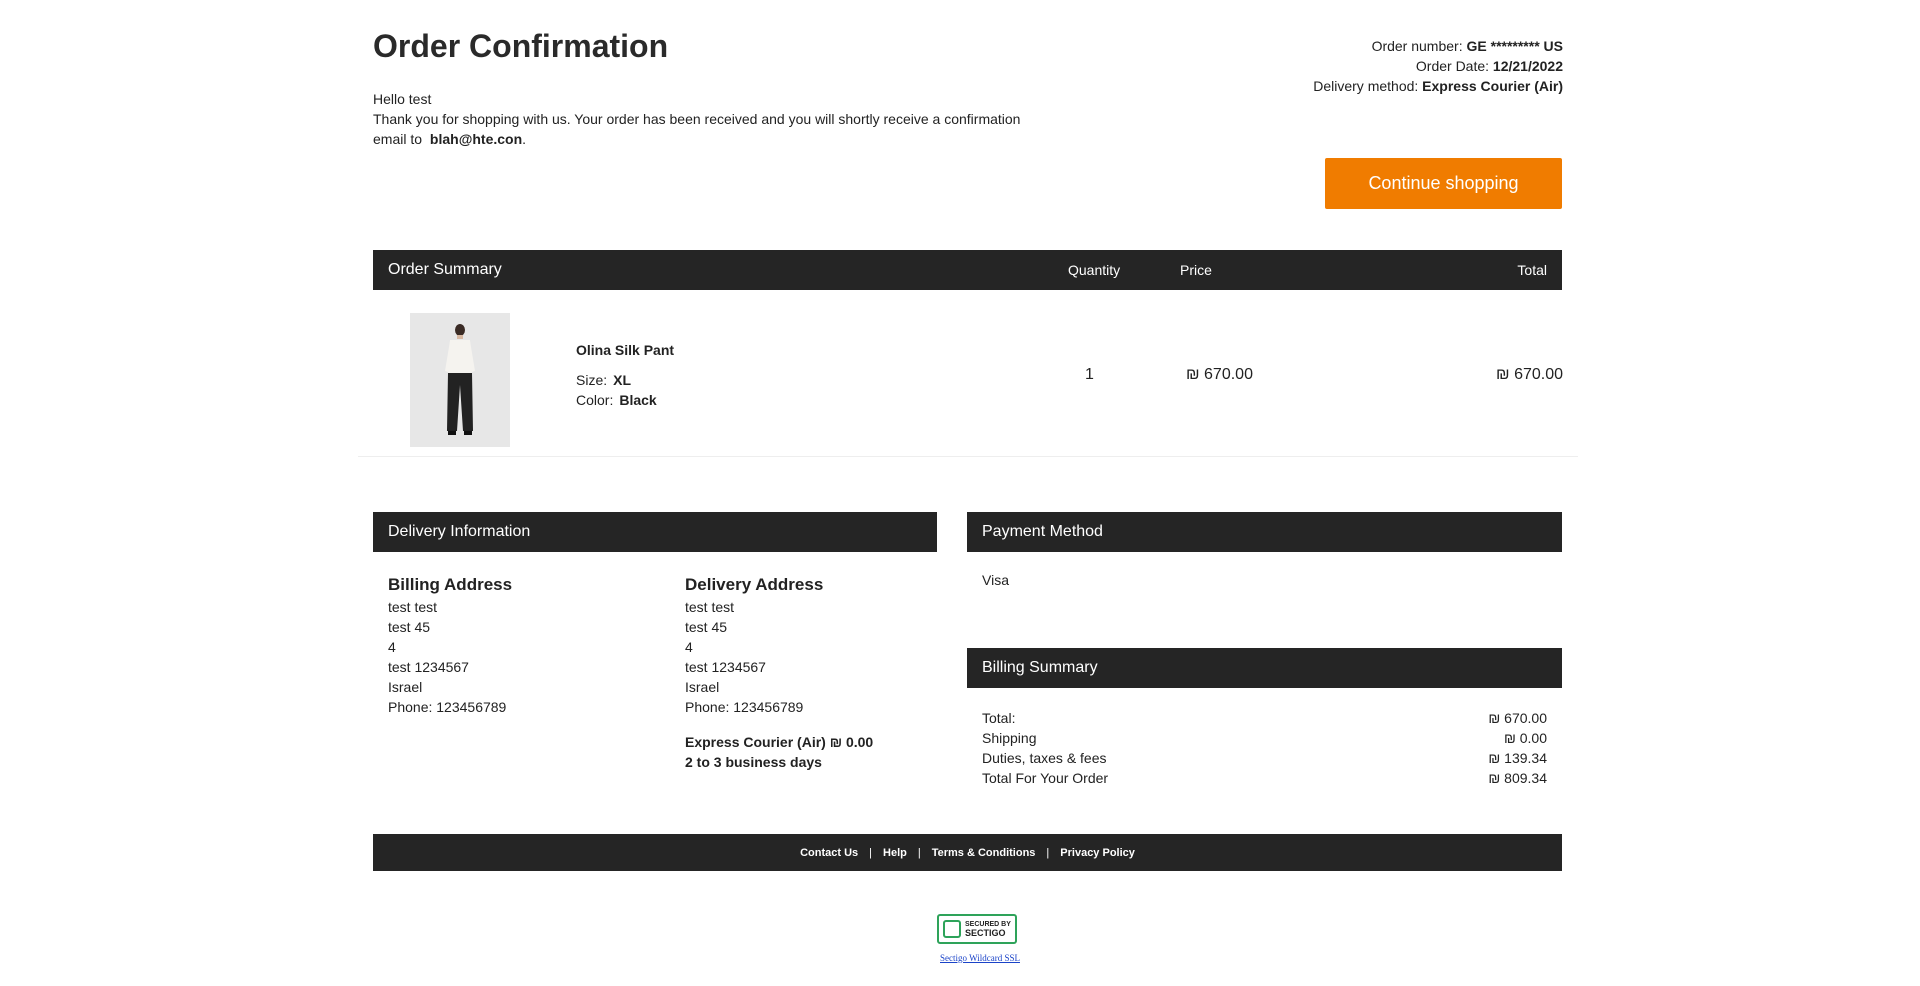 This screenshot has width=1920, height=986. Describe the element at coordinates (1264, 718) in the screenshot. I see `billing-row-total: Total: ₪ 670.00` at that location.